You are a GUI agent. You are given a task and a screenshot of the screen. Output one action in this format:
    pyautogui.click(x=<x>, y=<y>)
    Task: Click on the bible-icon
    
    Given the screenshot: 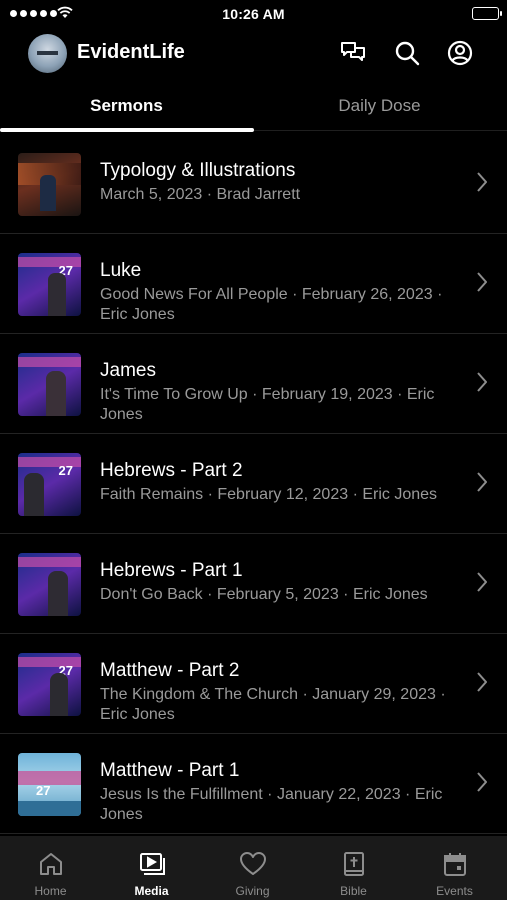 What is the action you would take?
    pyautogui.click(x=353, y=864)
    